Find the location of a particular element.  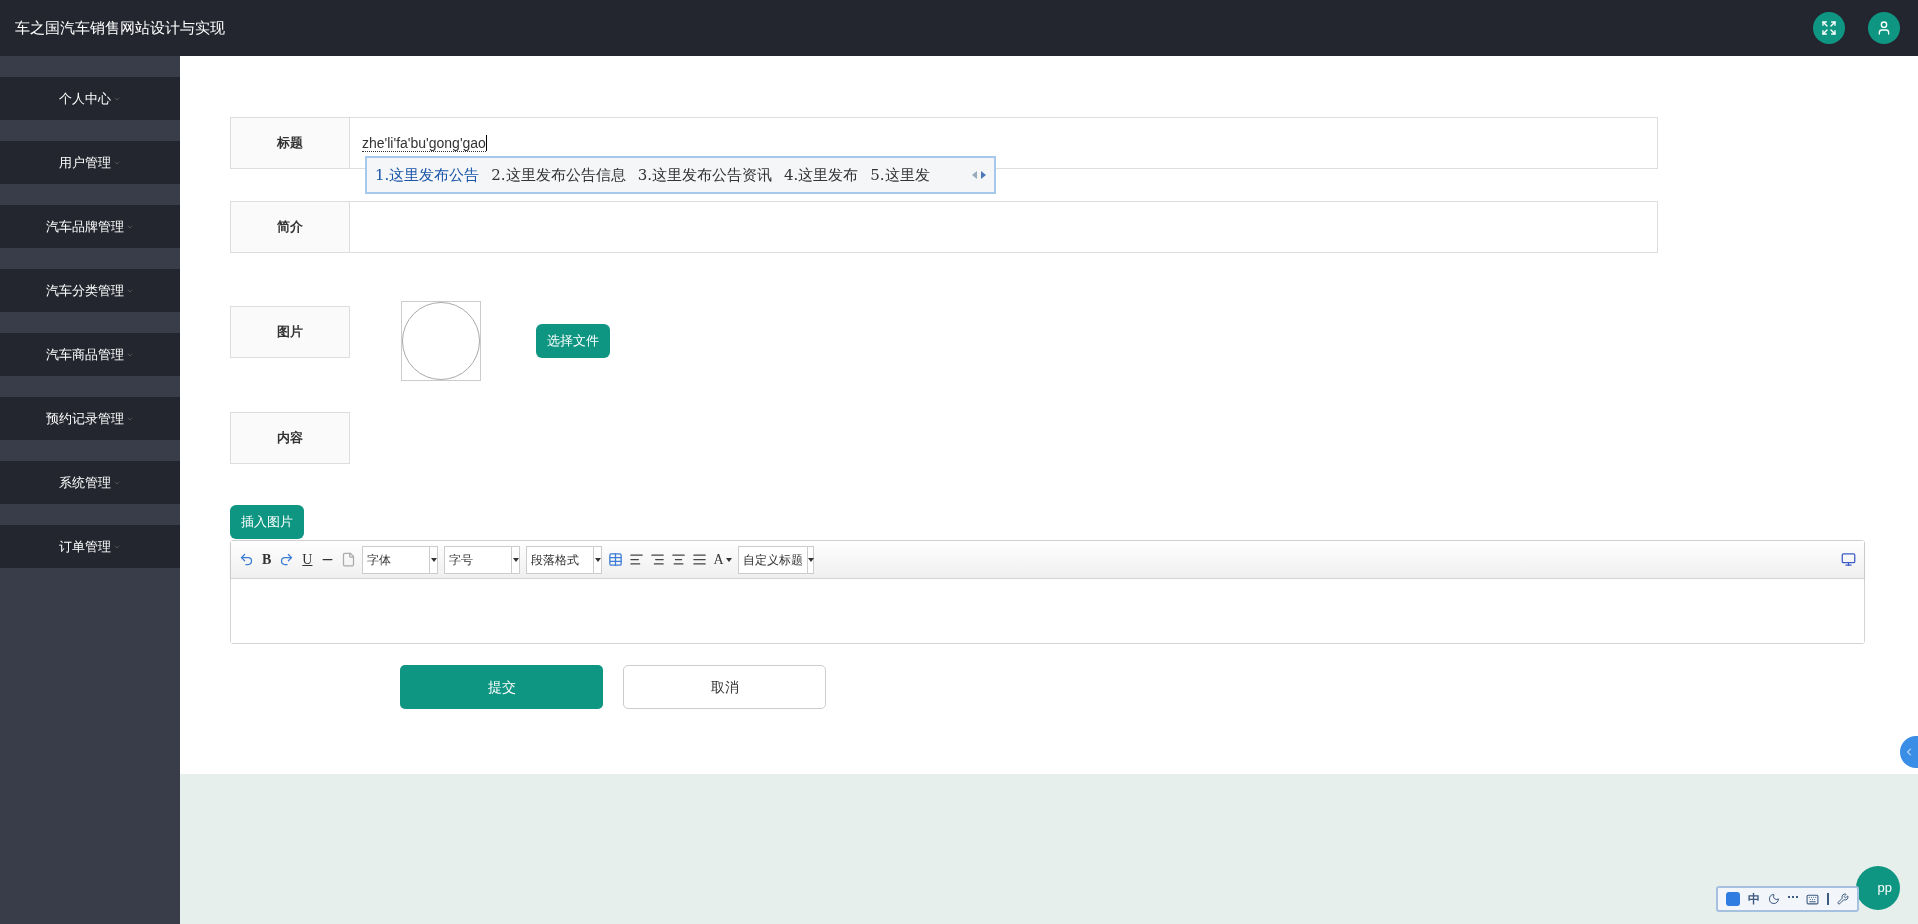

table-icon is located at coordinates (616, 559).